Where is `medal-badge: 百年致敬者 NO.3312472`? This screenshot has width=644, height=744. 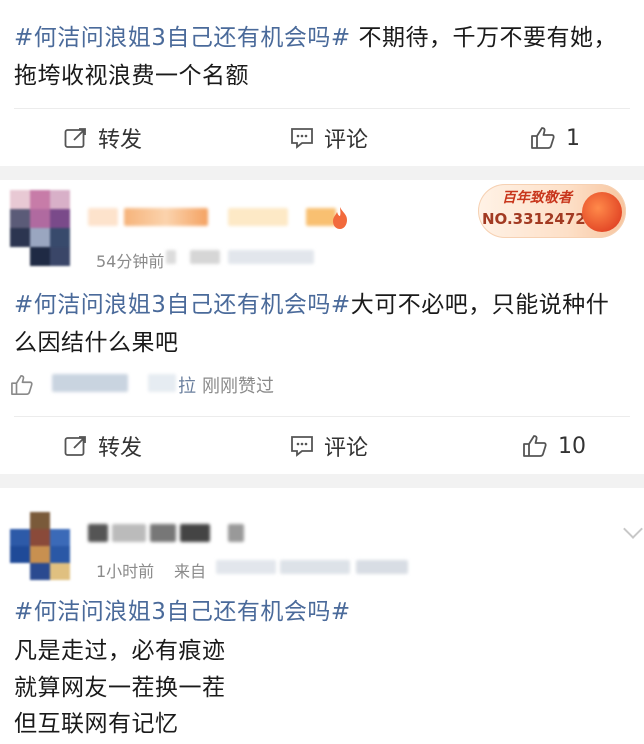
medal-badge: 百年致敬者 NO.3312472 is located at coordinates (552, 211).